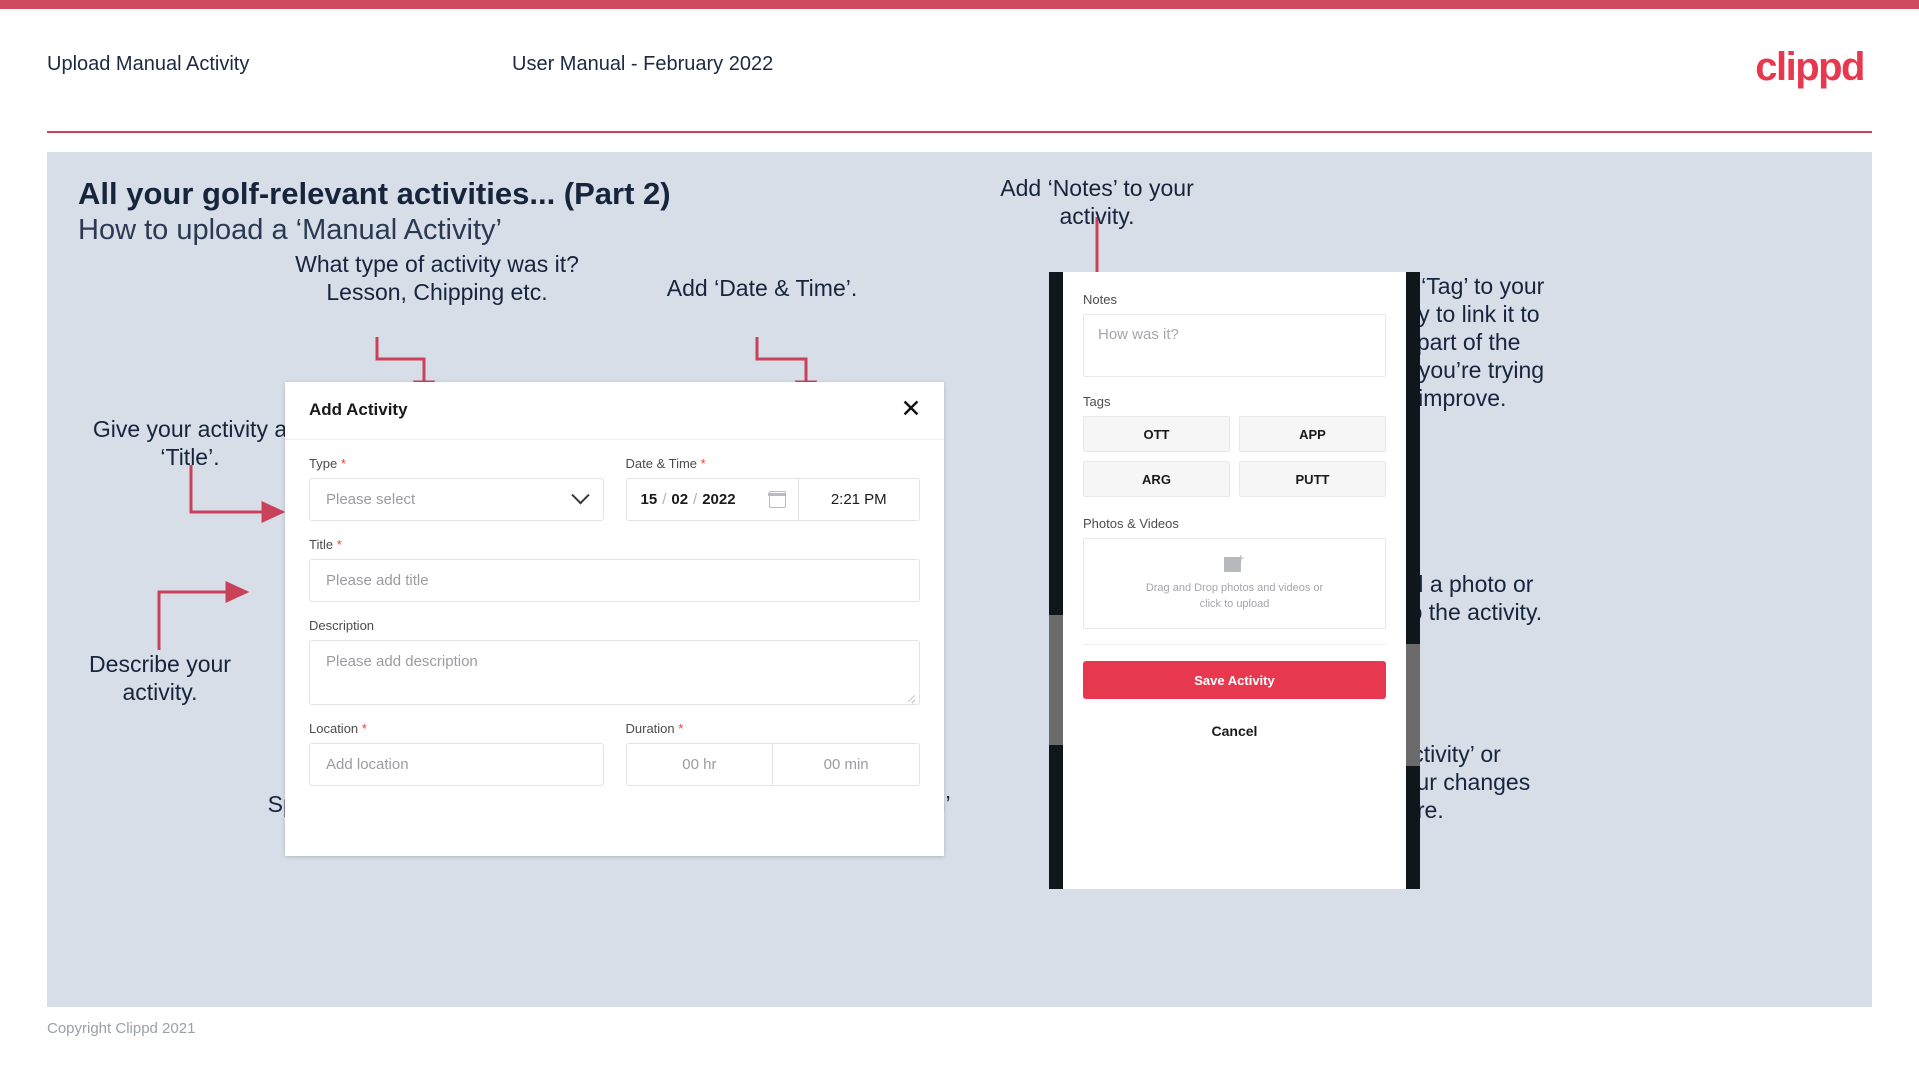 The image size is (1919, 1079). Describe the element at coordinates (859, 499) in the screenshot. I see `time-input: 2:21 PM` at that location.